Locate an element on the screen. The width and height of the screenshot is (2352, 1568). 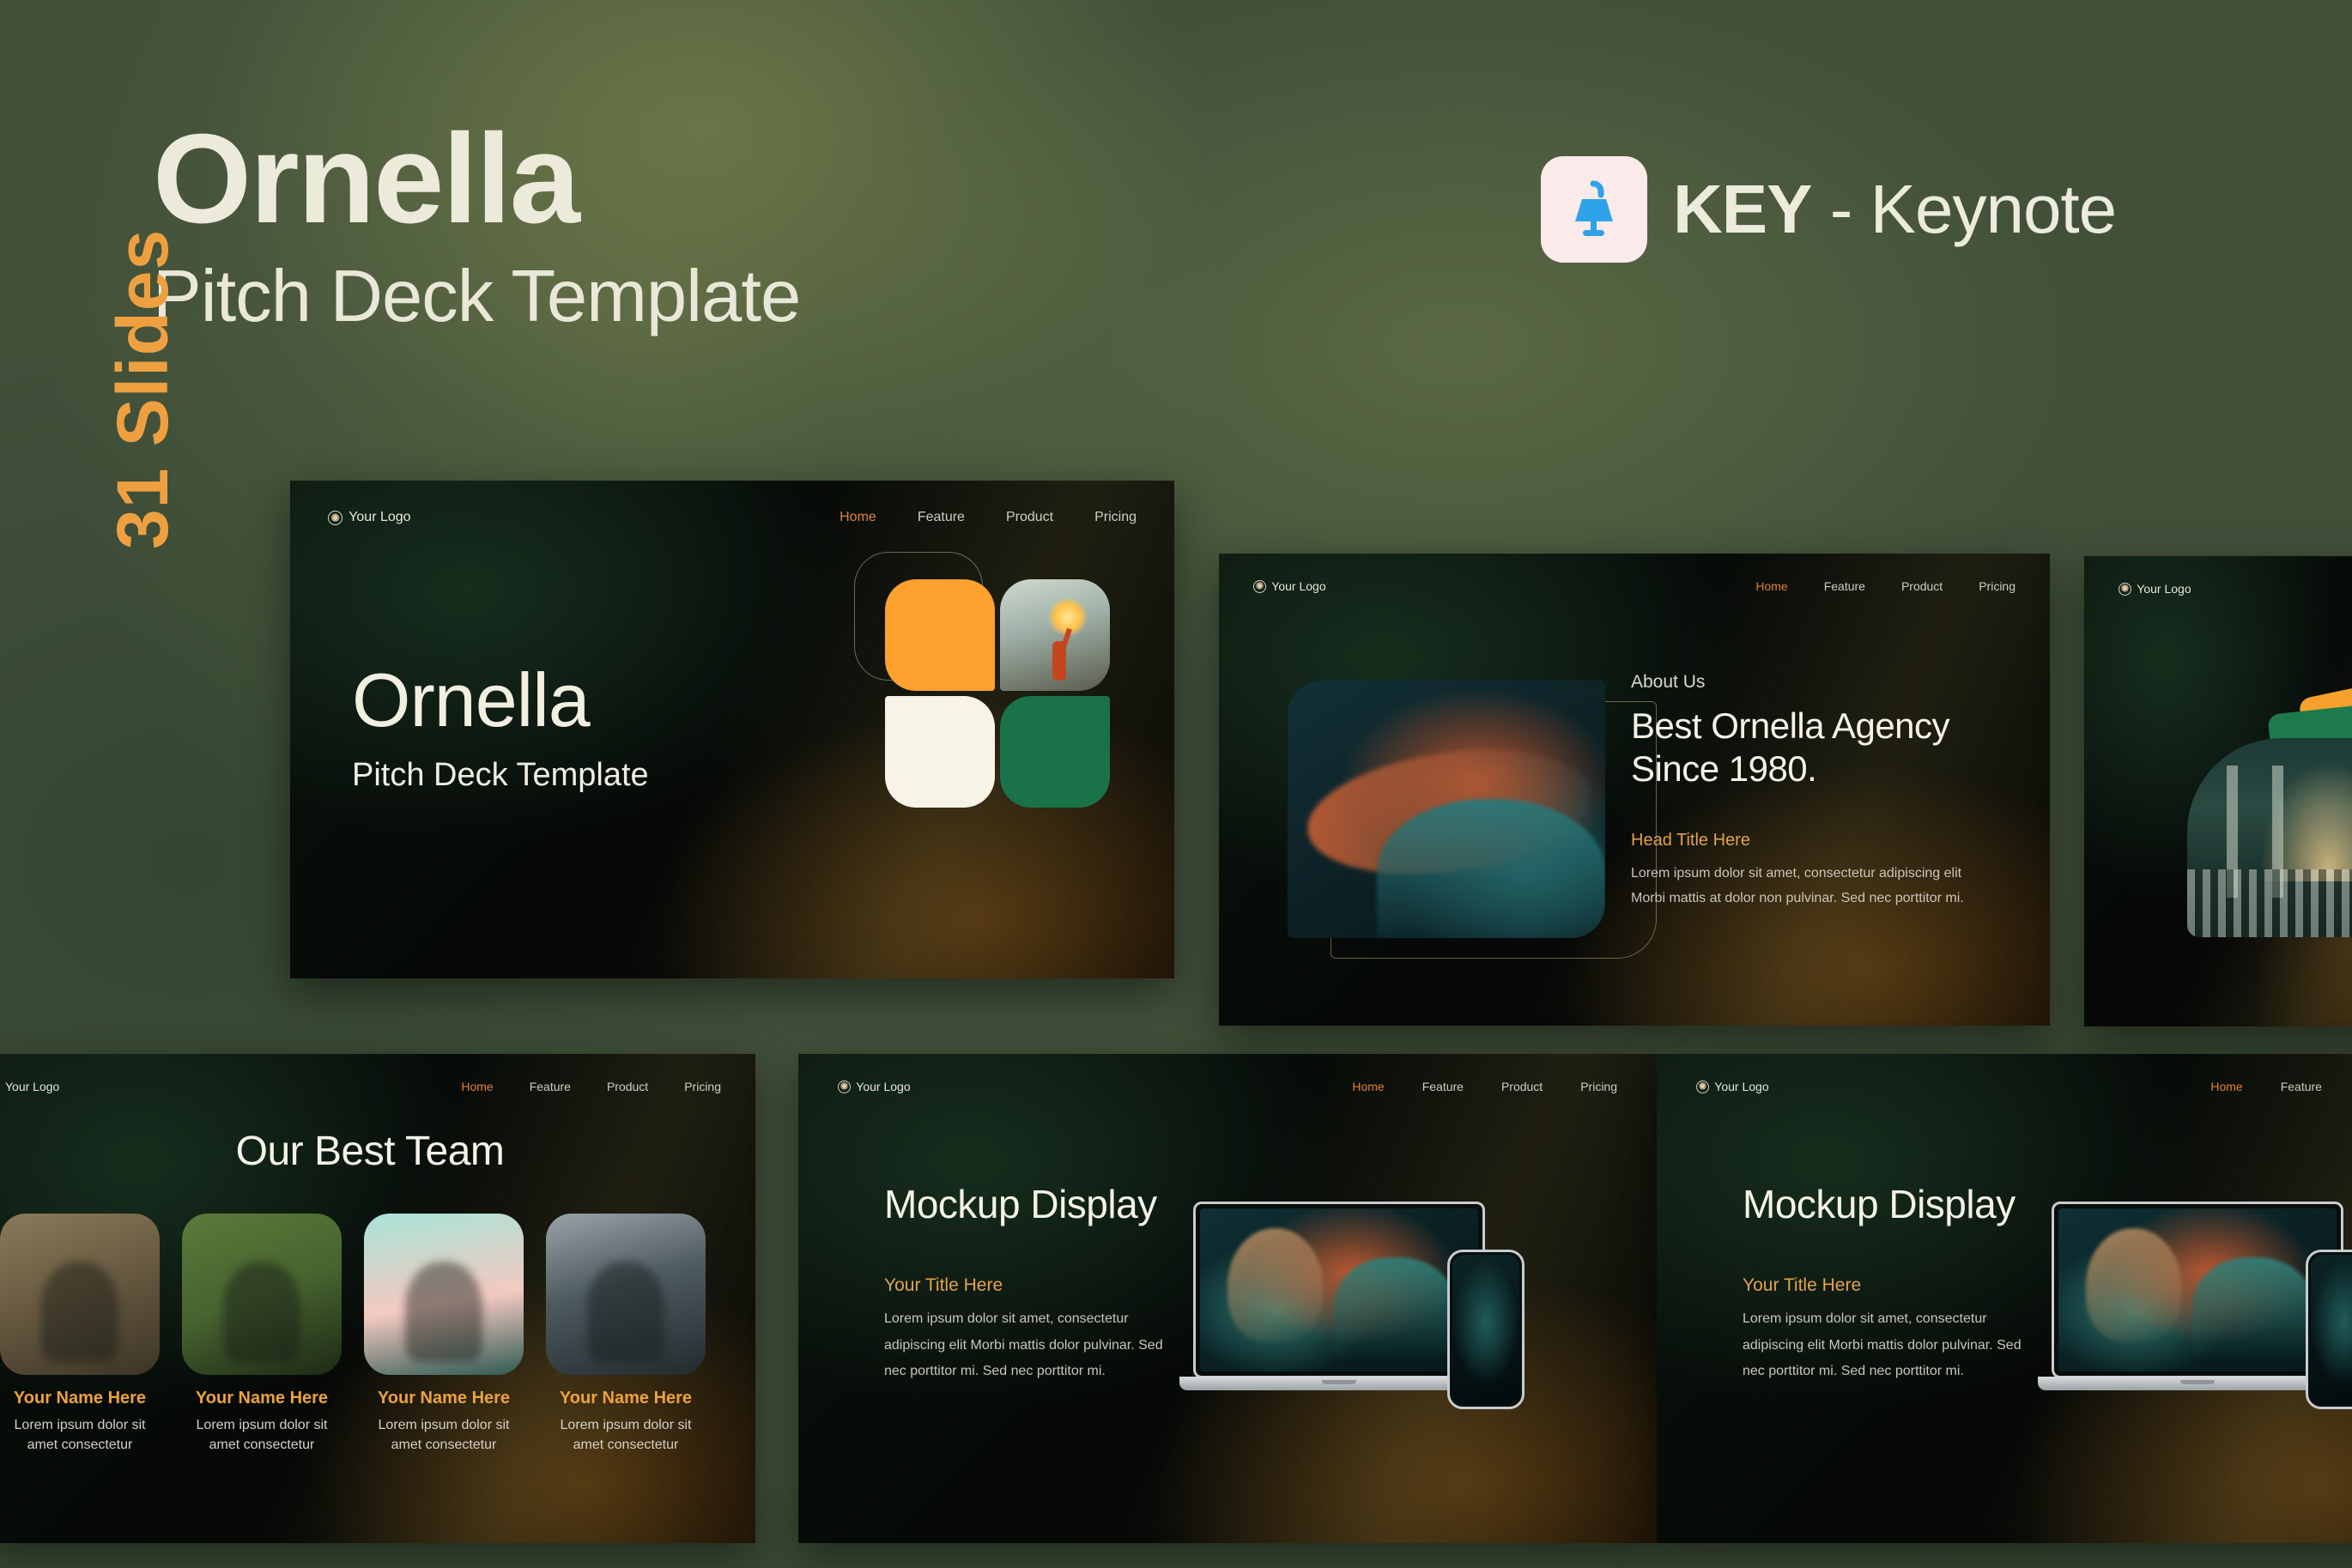
hero-text-block: Ornella Pitch Deck Template is located at coordinates (500, 728).